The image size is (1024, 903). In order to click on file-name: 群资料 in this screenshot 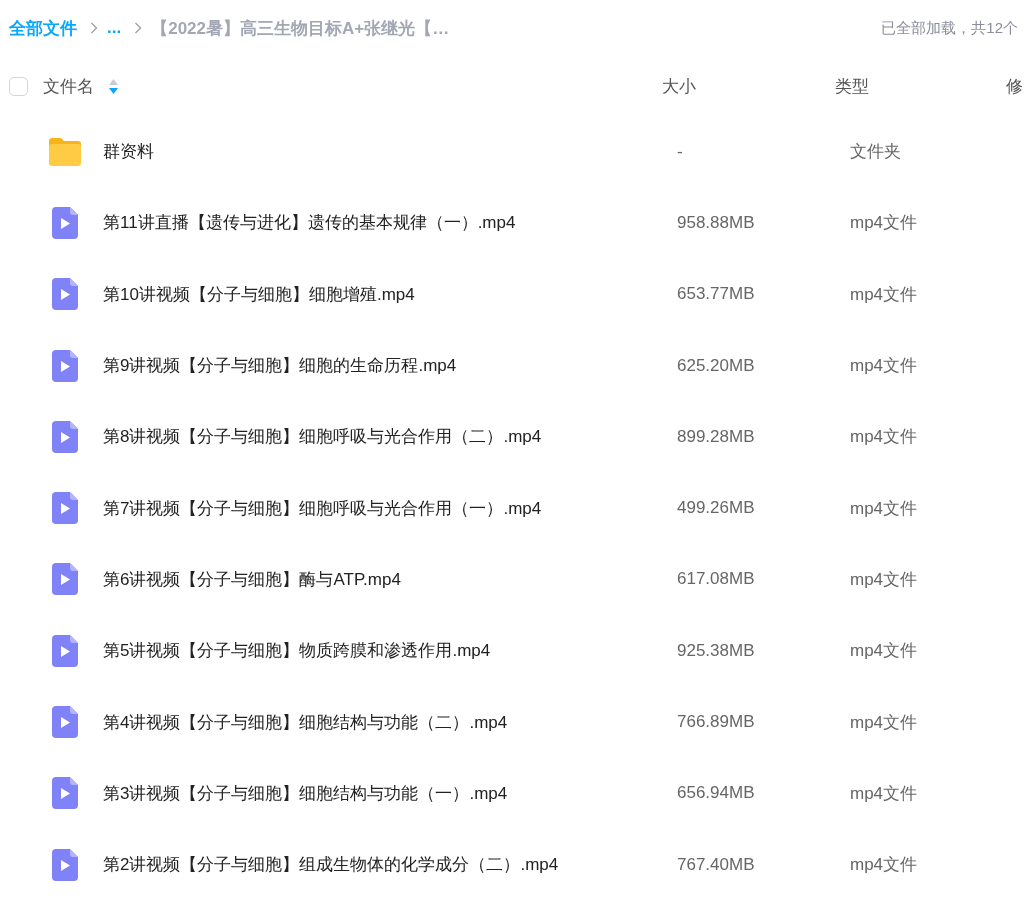, I will do `click(128, 152)`.